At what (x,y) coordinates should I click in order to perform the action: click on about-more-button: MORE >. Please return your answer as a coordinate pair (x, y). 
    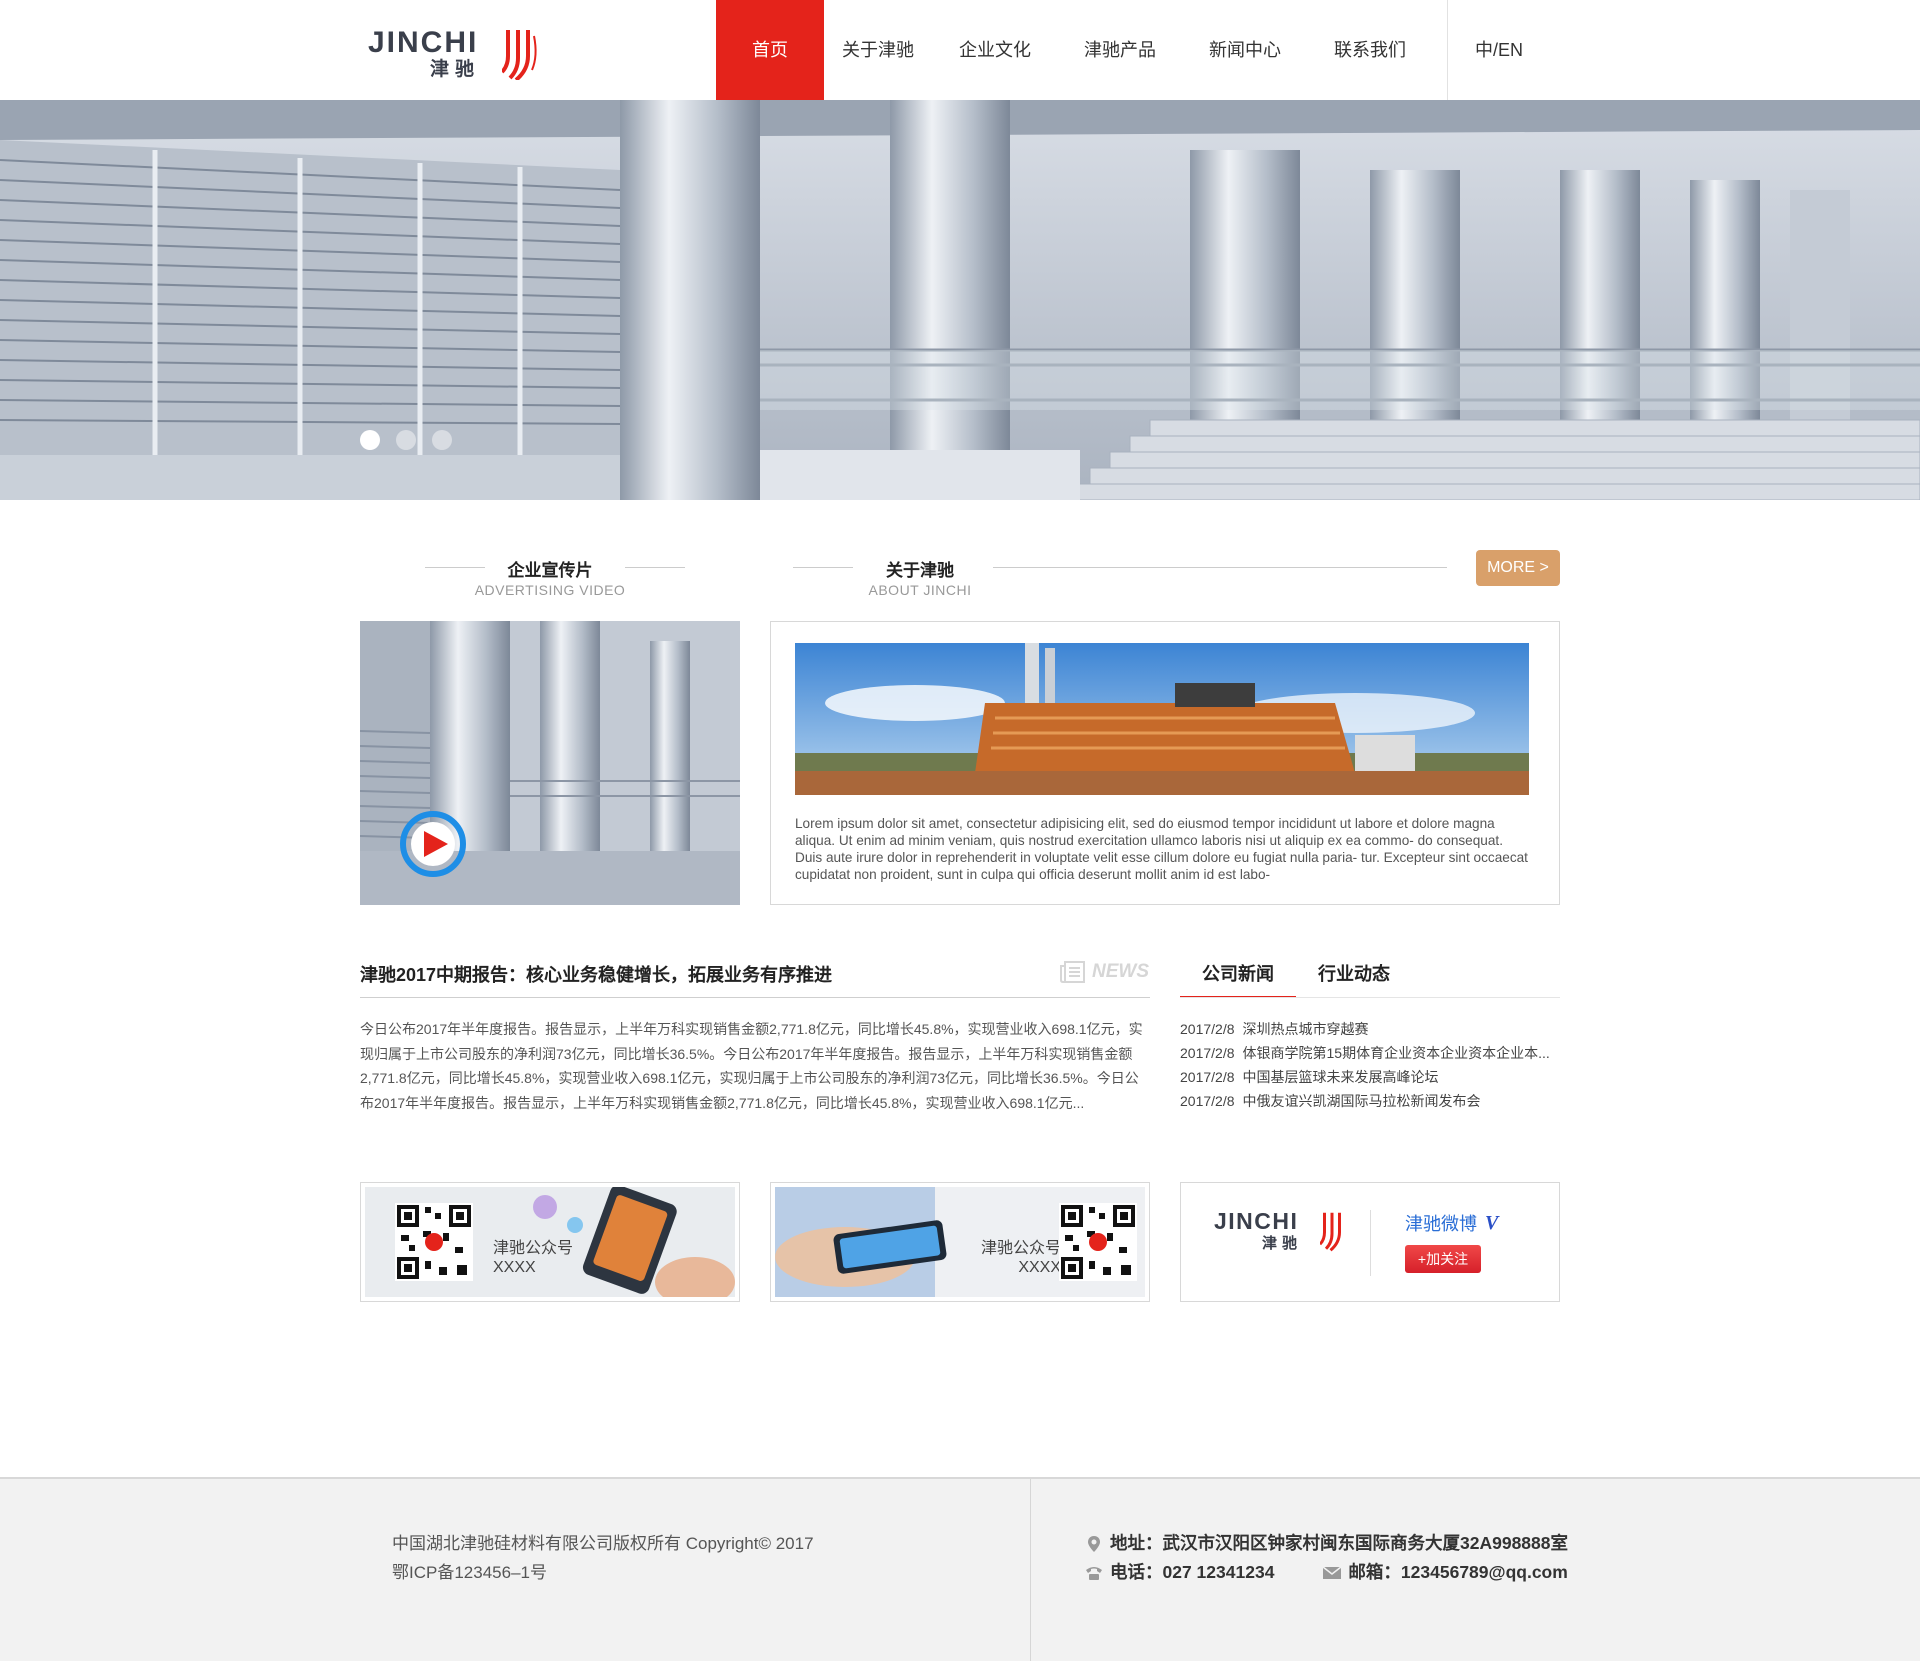
    Looking at the image, I should click on (1518, 568).